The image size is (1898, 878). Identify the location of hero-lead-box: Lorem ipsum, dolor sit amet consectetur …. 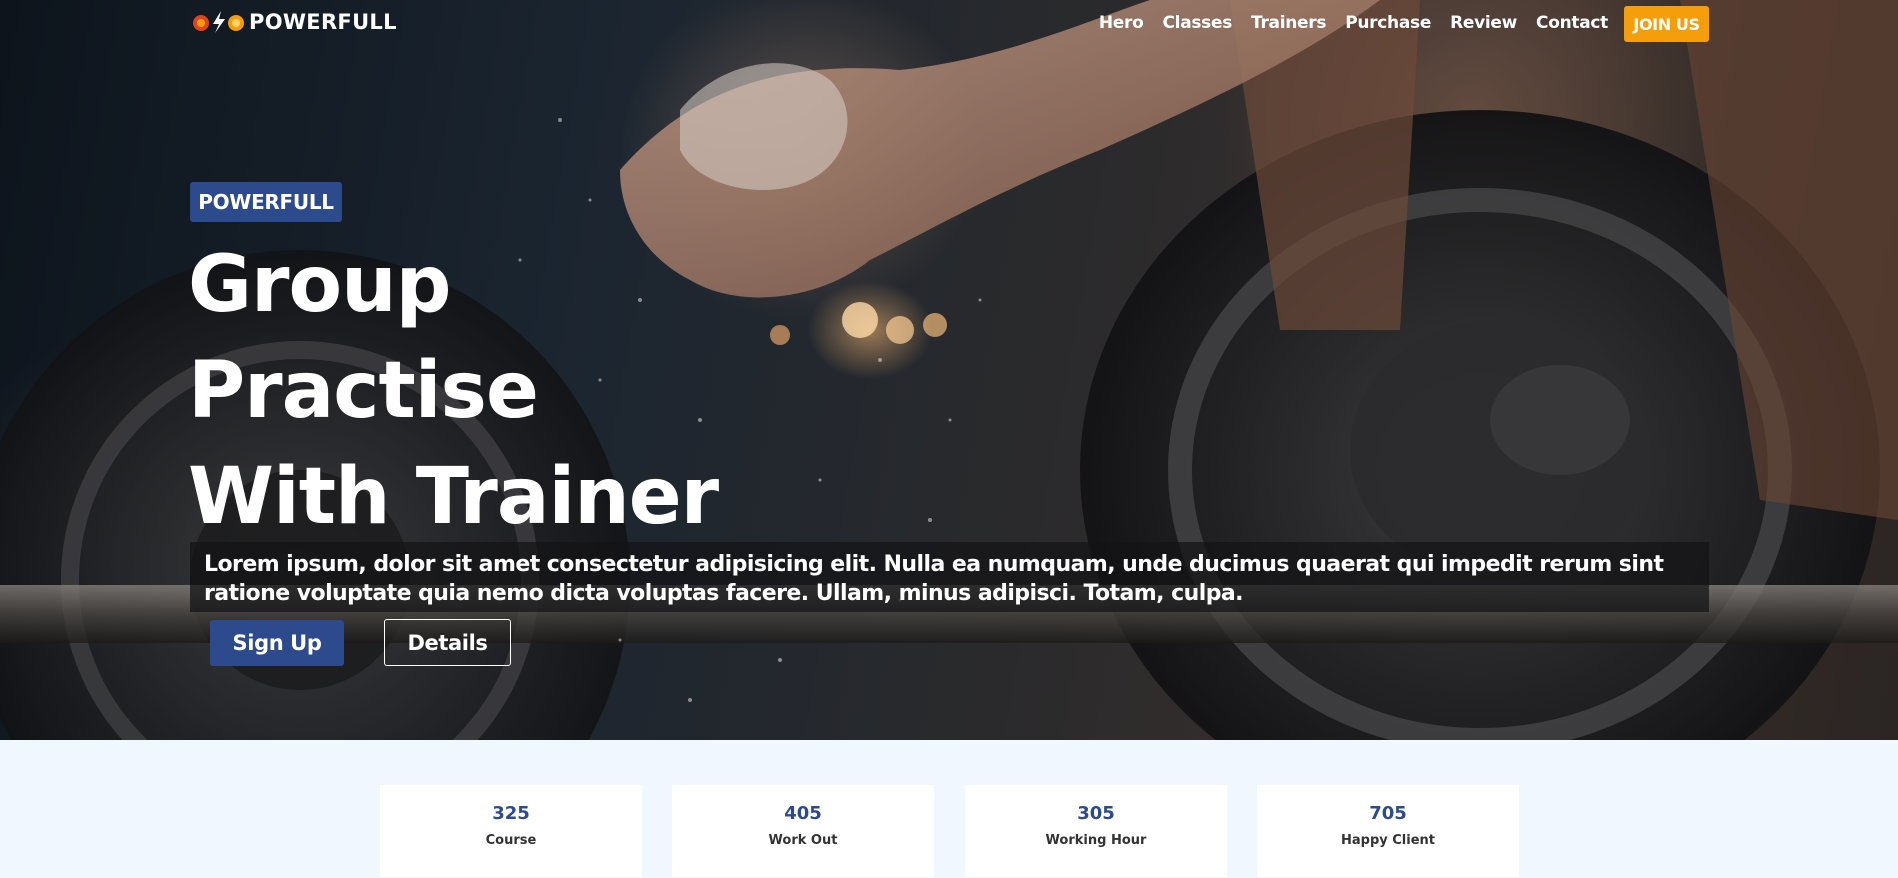
(949, 577).